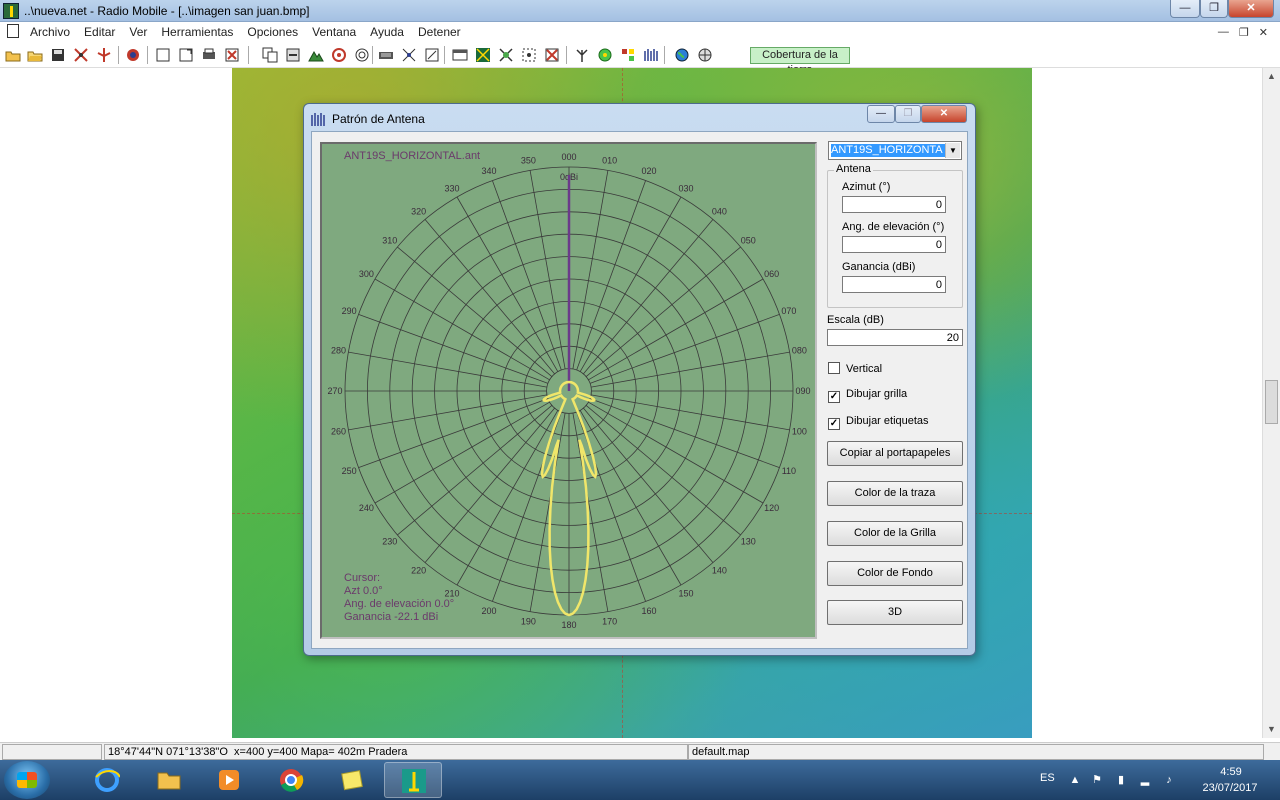 The image size is (1280, 800). Describe the element at coordinates (1145, 780) in the screenshot. I see `network-signal-icon: ▂` at that location.